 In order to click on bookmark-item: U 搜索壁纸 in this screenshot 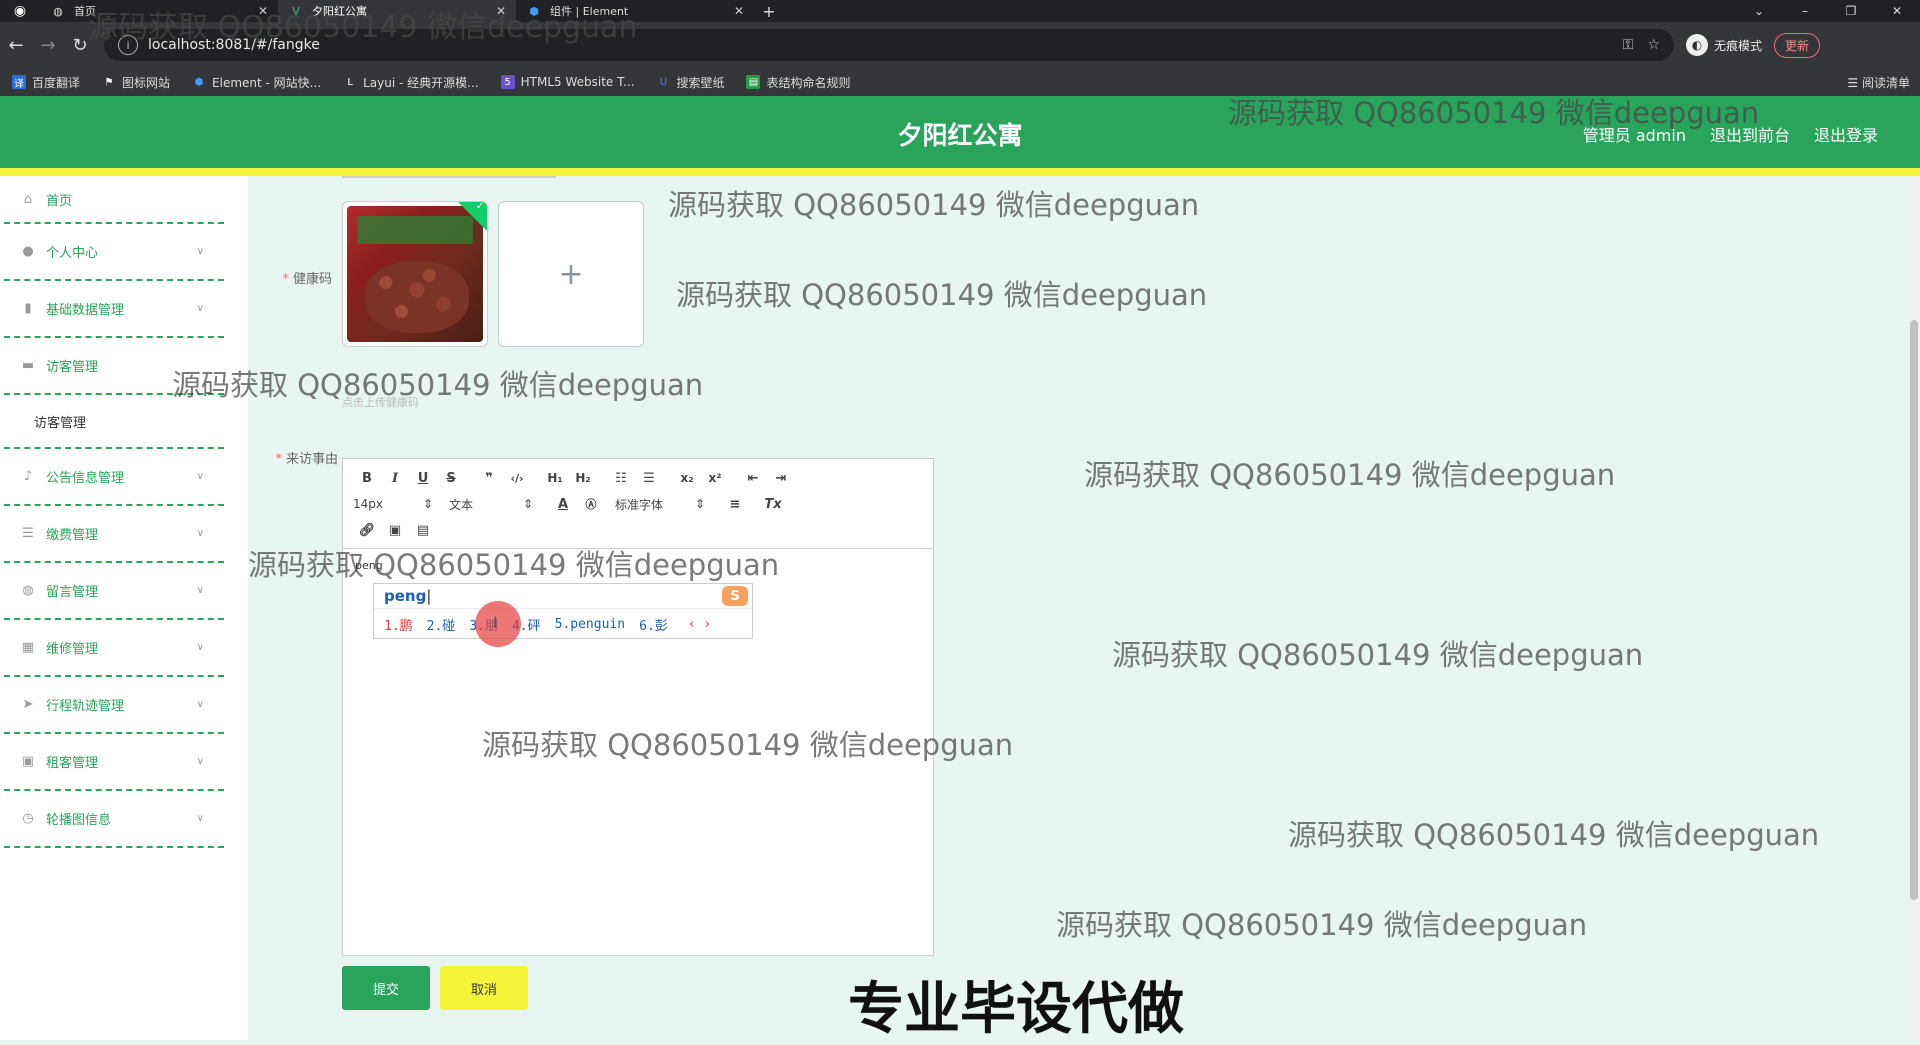, I will do `click(690, 82)`.